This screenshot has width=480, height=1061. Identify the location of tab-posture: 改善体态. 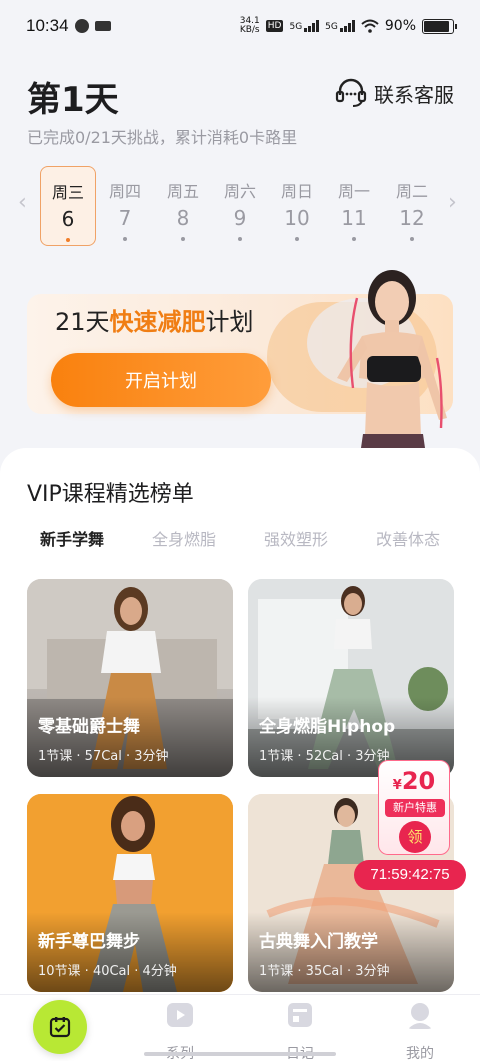
(408, 538).